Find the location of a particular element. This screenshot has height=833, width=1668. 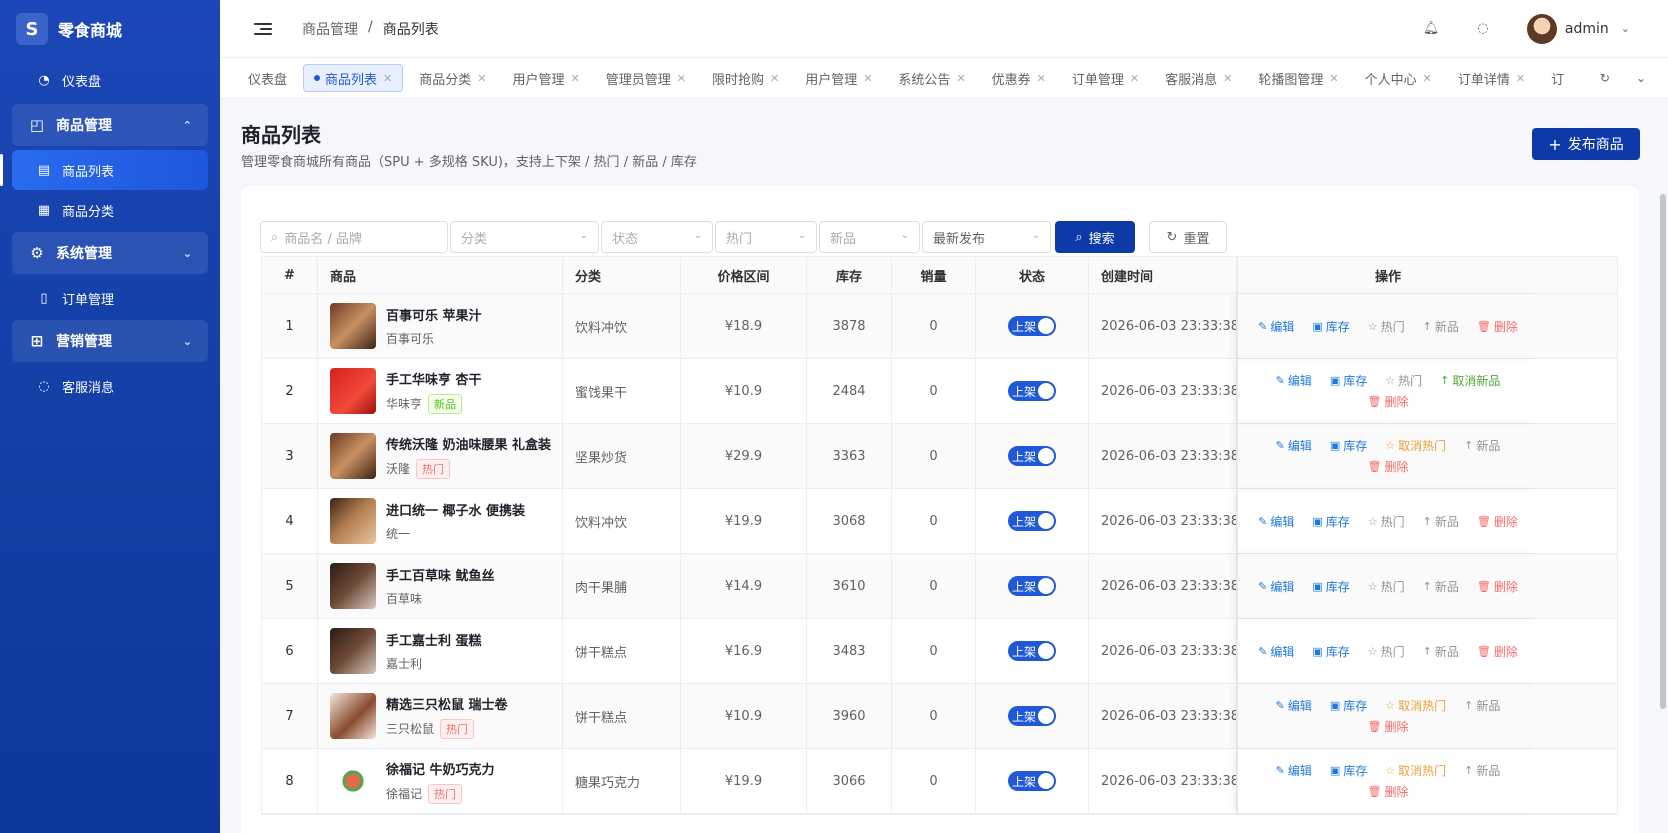

sidebar-item-service-messages: ◌ 客服消息 is located at coordinates (110, 386).